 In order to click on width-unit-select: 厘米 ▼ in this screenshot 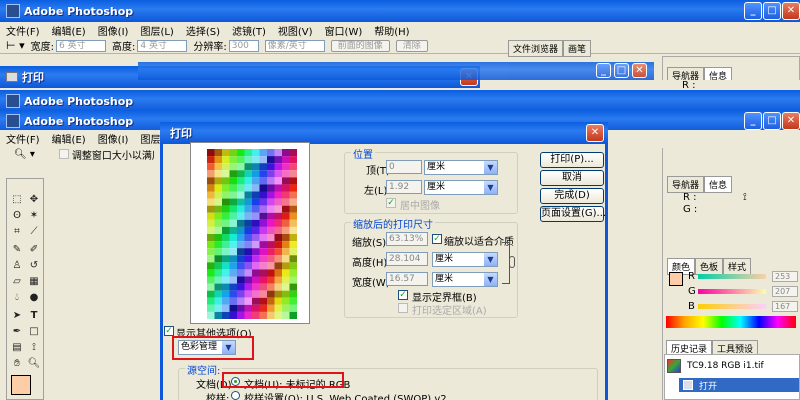, I will do `click(465, 279)`.